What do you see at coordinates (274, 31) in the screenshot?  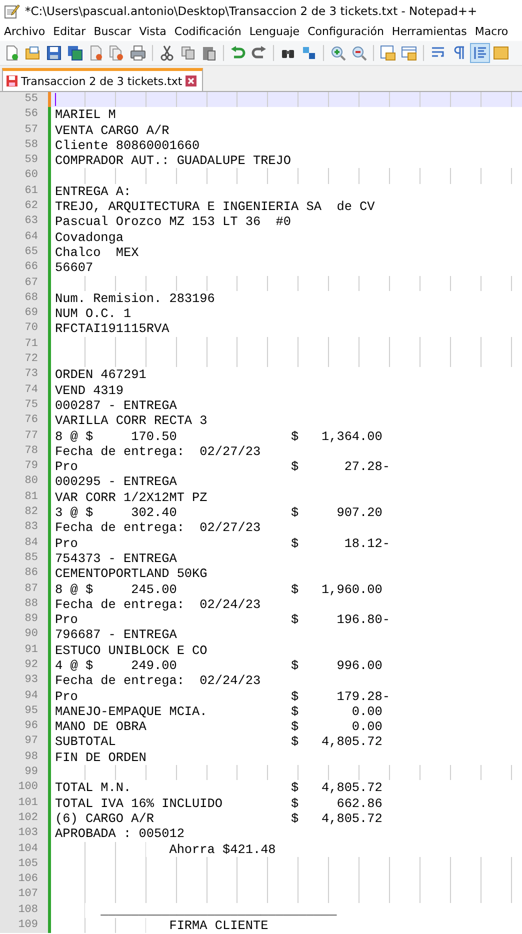 I see `menu-item: Lenguaje` at bounding box center [274, 31].